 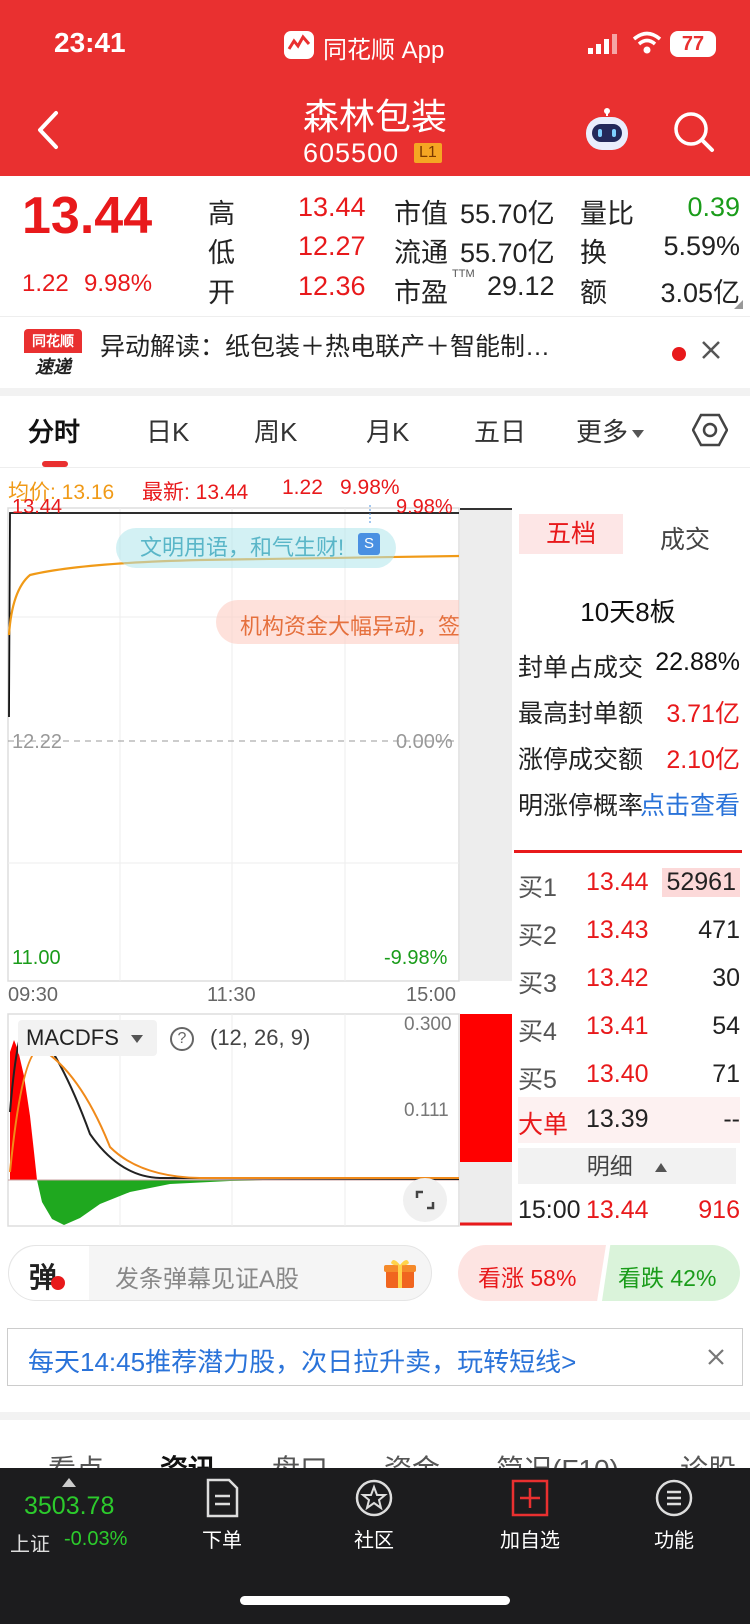 I want to click on tabs-divider, so click(x=375, y=467).